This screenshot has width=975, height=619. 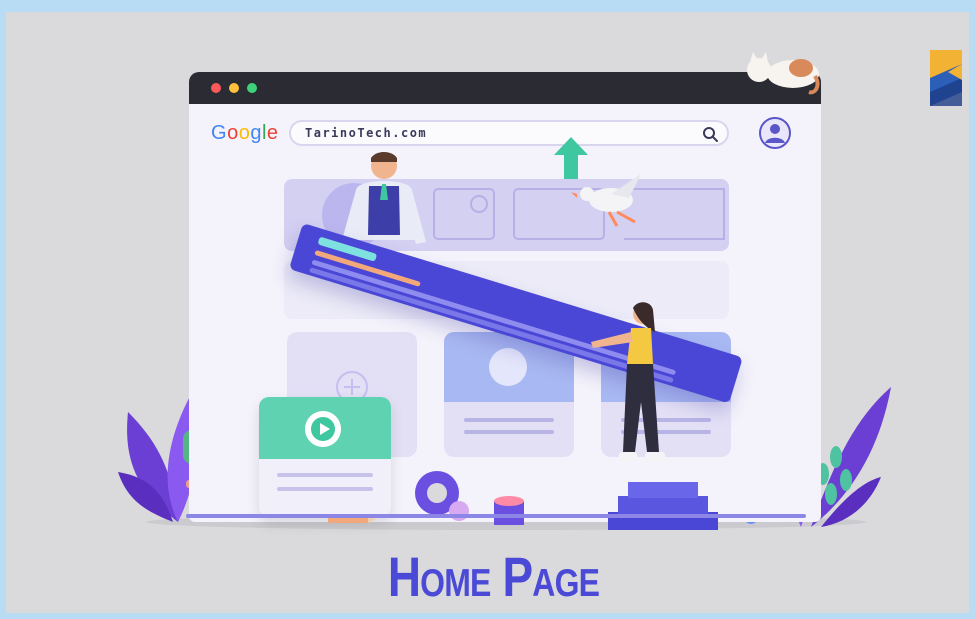 I want to click on google-letter: g, so click(x=256, y=133).